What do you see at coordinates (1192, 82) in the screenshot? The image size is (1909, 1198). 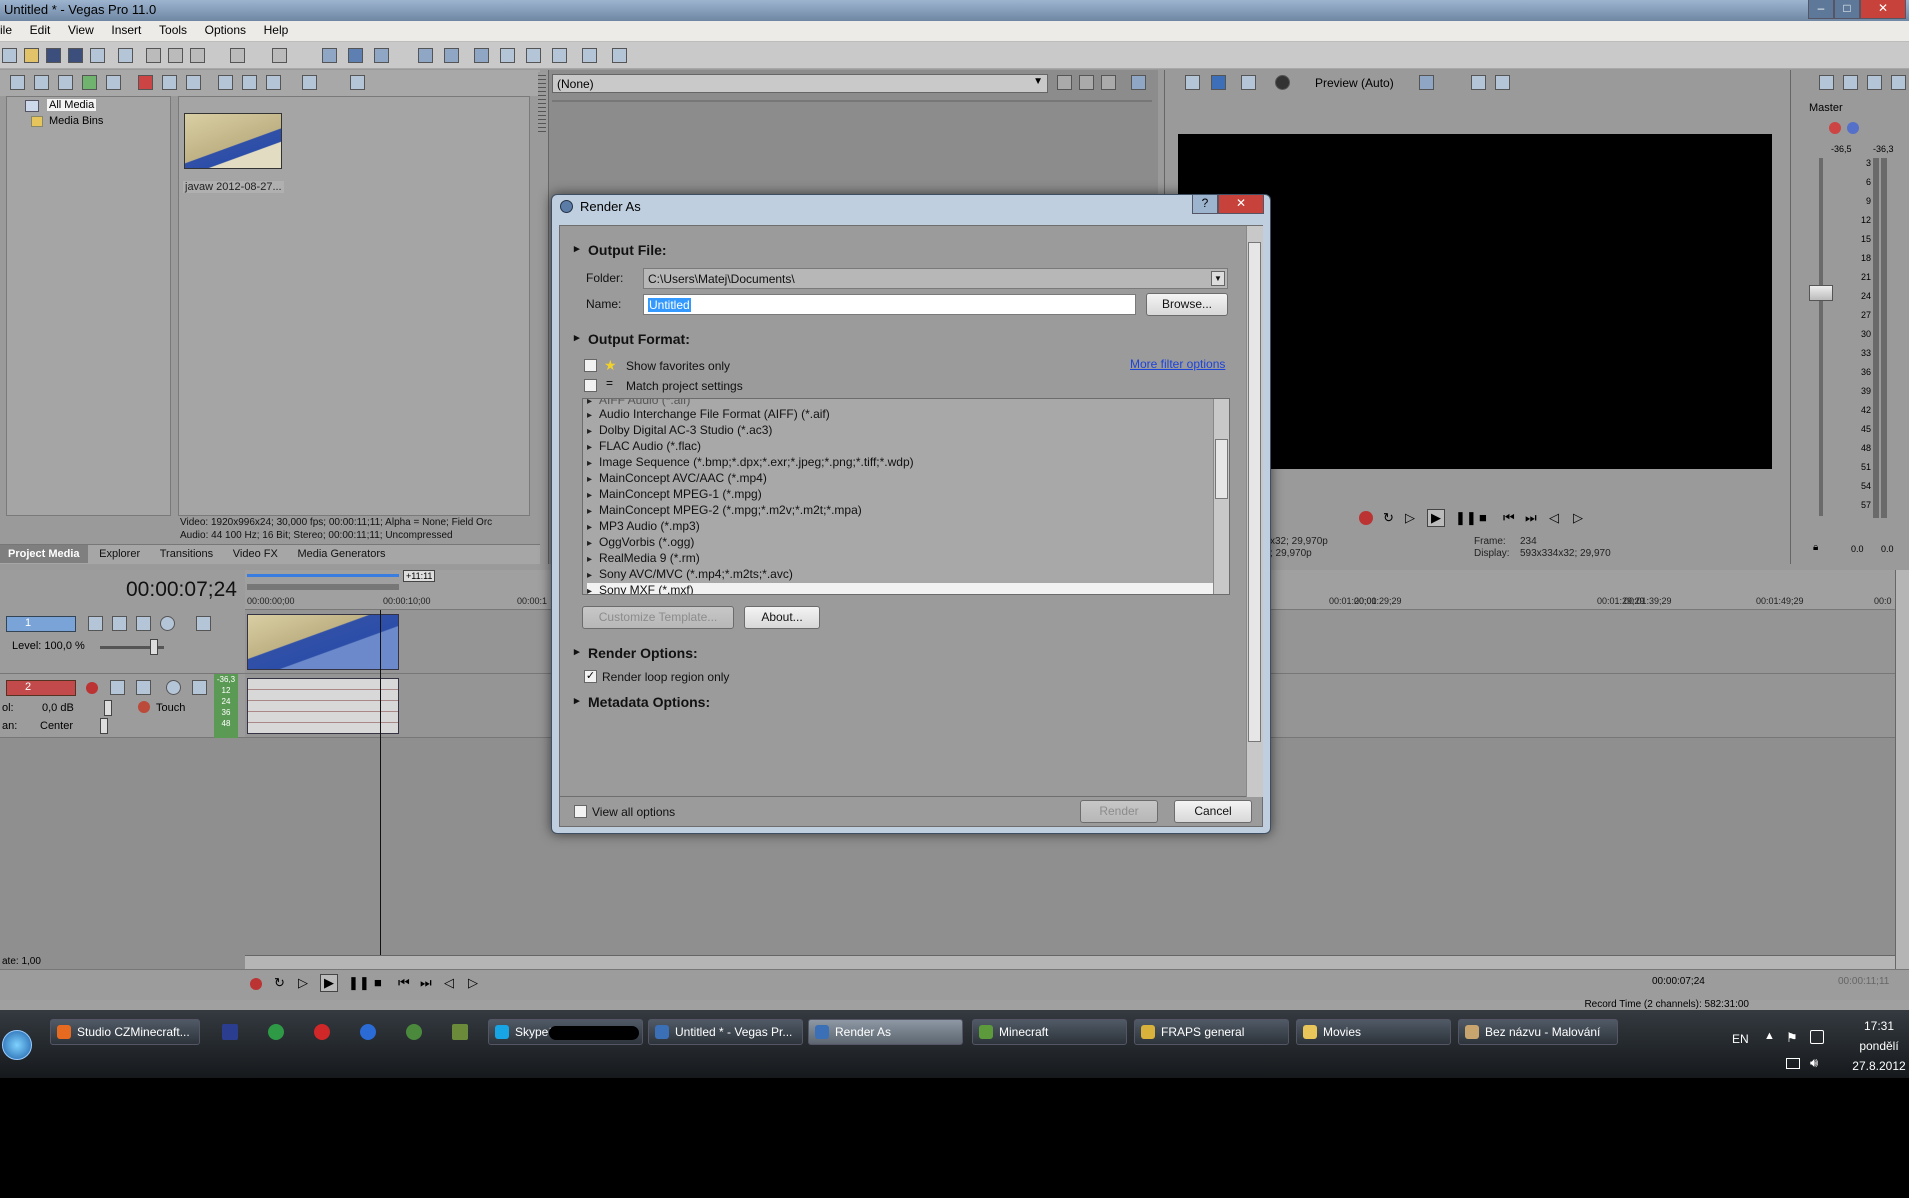 I see `project-properties-icon` at bounding box center [1192, 82].